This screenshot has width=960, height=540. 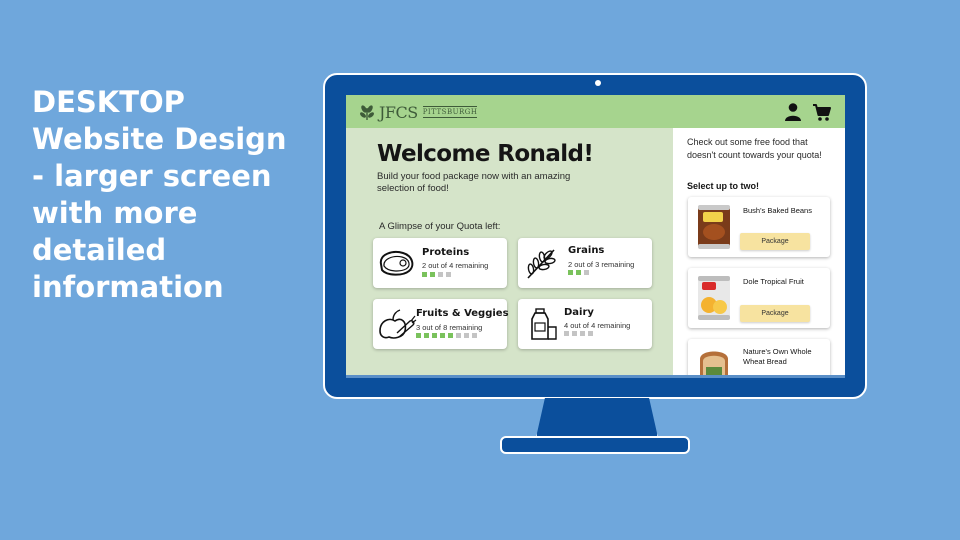 What do you see at coordinates (485, 154) in the screenshot?
I see `welcome-title: Welcome Ronald!` at bounding box center [485, 154].